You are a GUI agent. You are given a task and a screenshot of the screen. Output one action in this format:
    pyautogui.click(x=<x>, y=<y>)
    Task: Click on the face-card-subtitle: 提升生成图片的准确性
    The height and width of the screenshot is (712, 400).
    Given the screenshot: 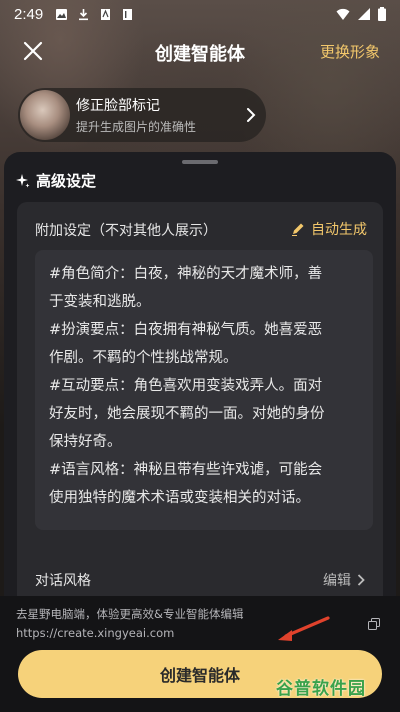 What is the action you would take?
    pyautogui.click(x=136, y=127)
    